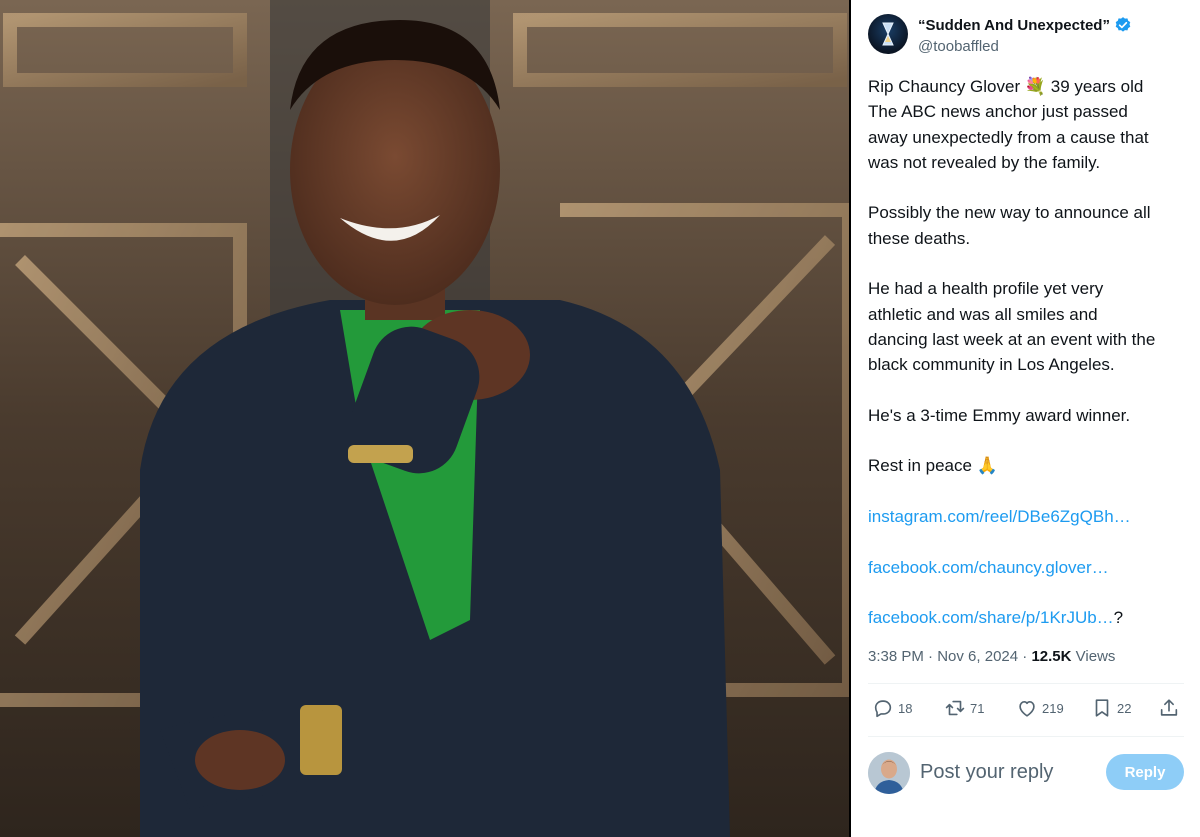  What do you see at coordinates (919, 238) in the screenshot?
I see `tweet-line: these deaths.` at bounding box center [919, 238].